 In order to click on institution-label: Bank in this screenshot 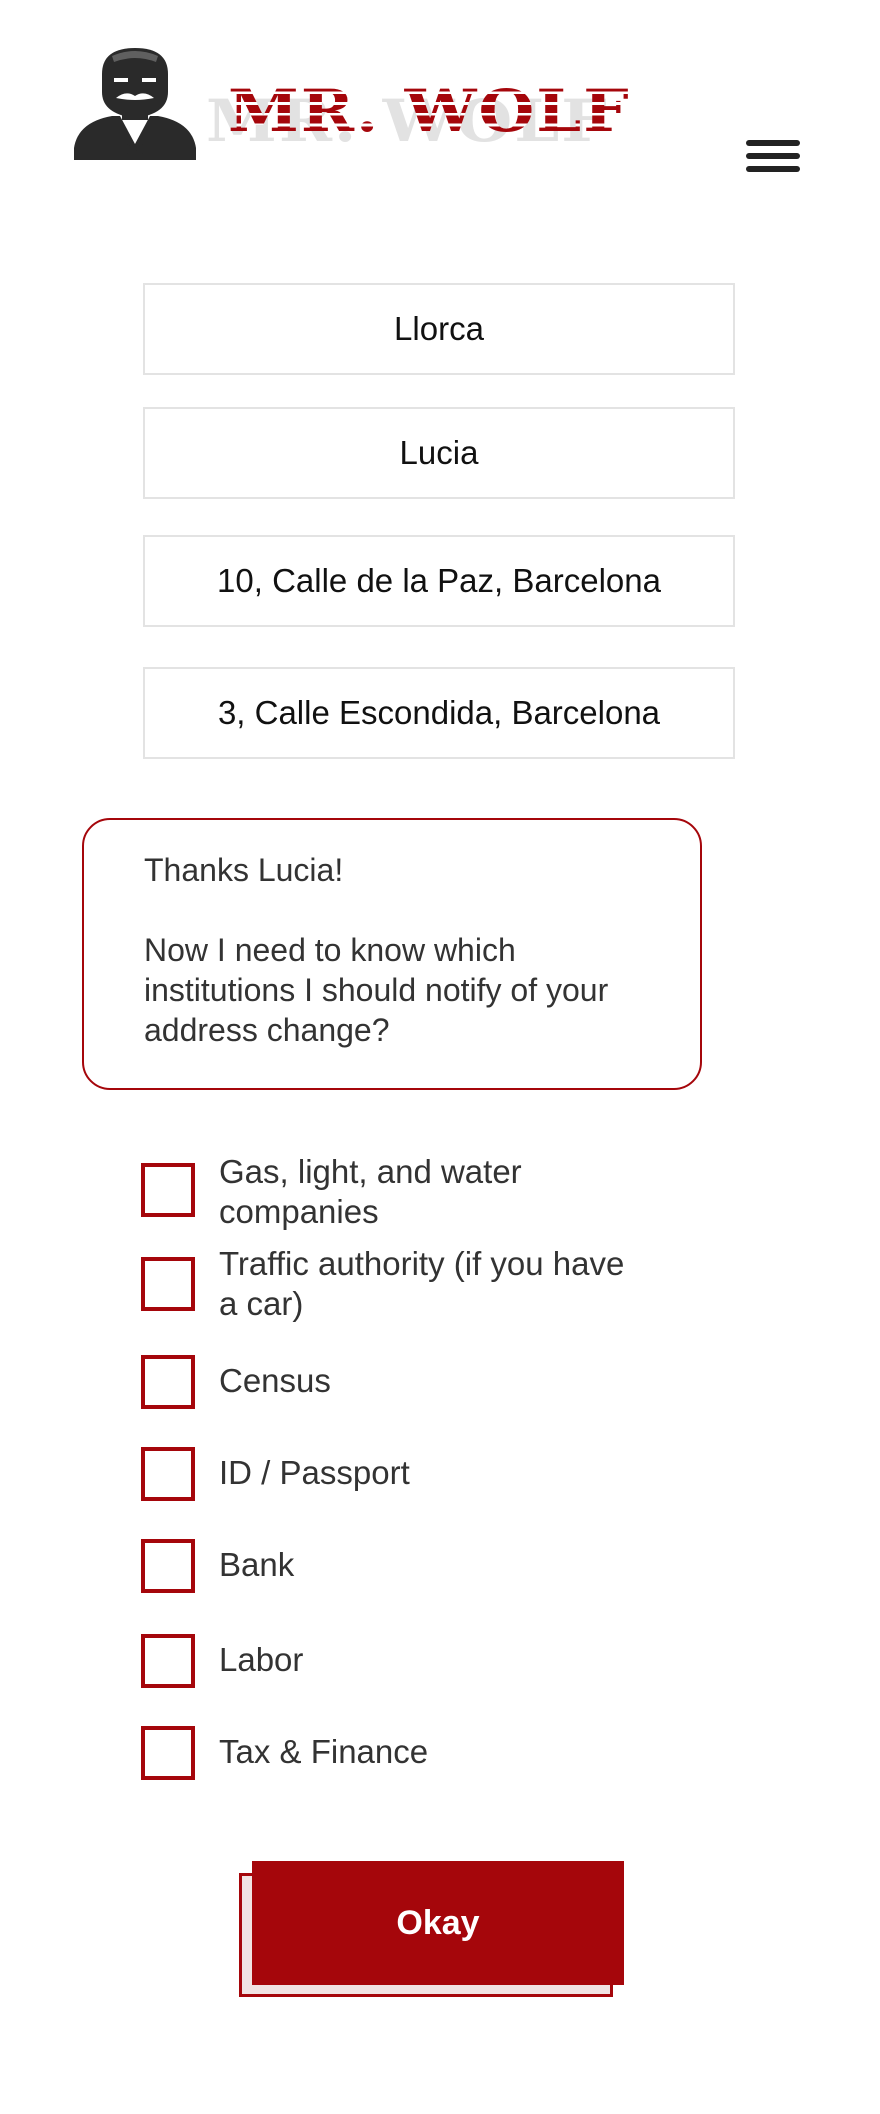, I will do `click(257, 1564)`.